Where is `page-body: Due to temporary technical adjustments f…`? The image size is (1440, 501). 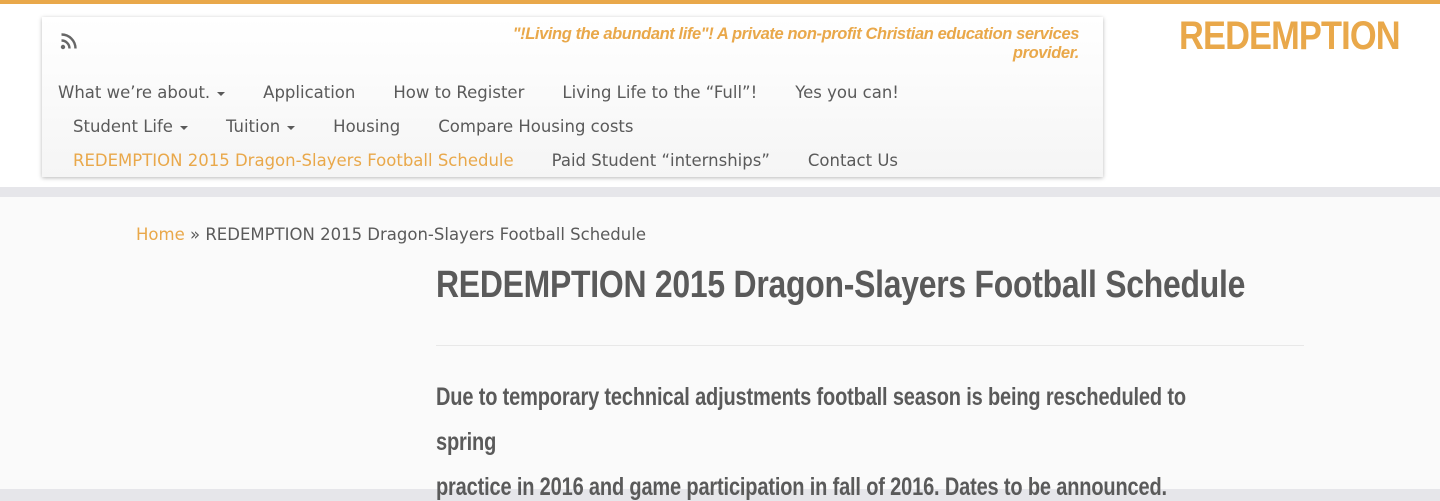 page-body: Due to temporary technical adjustments f… is located at coordinates (836, 438).